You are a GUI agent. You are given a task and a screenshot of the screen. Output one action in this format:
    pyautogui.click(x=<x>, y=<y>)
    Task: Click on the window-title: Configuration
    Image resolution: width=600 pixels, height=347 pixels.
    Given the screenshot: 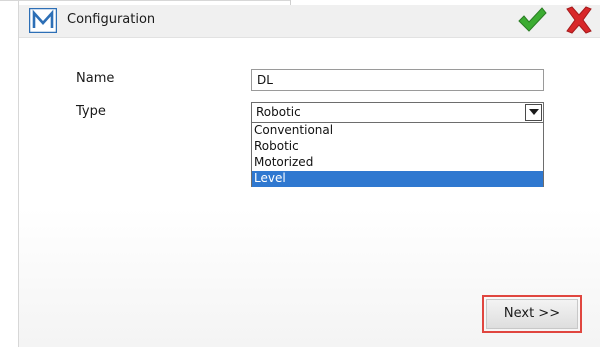 What is the action you would take?
    pyautogui.click(x=111, y=19)
    